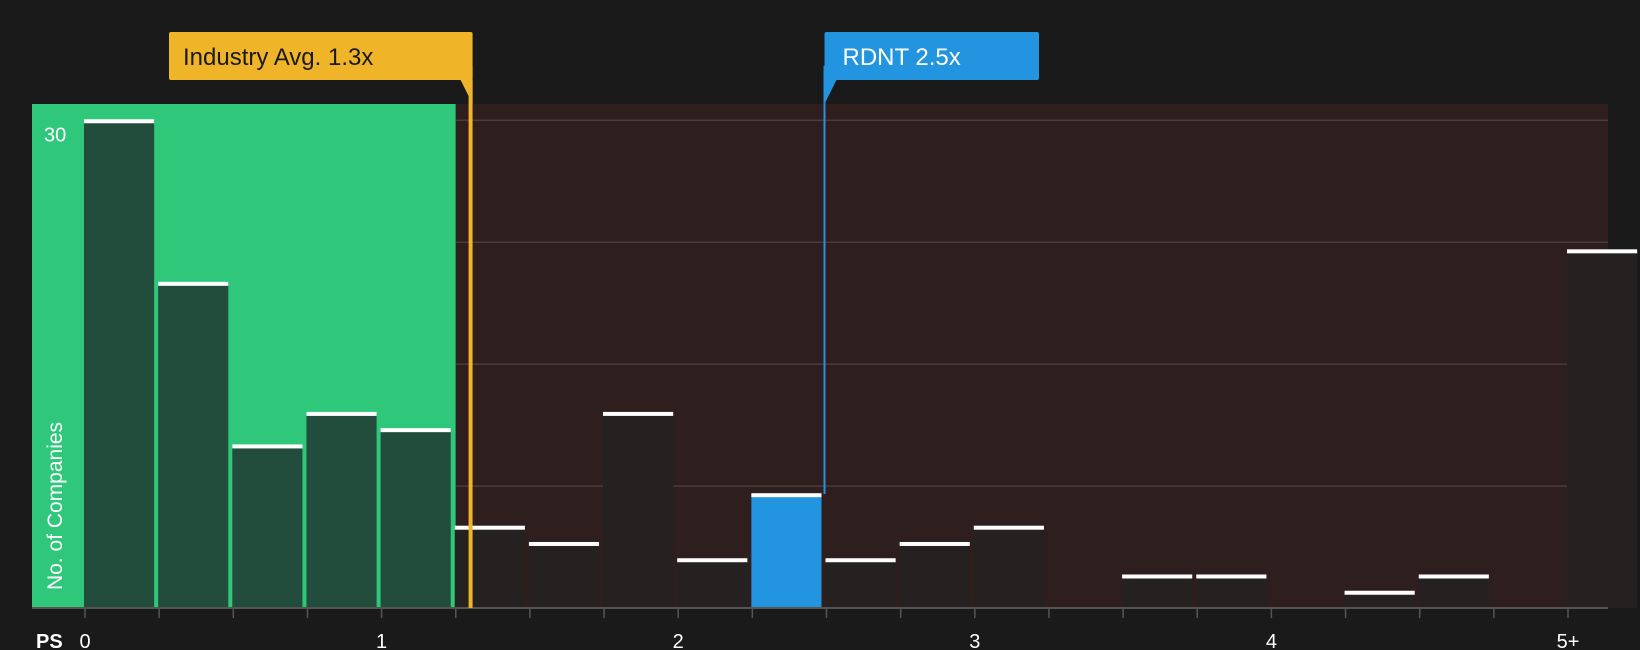 This screenshot has height=650, width=1640. What do you see at coordinates (49, 640) in the screenshot?
I see `x-axis-label: PS` at bounding box center [49, 640].